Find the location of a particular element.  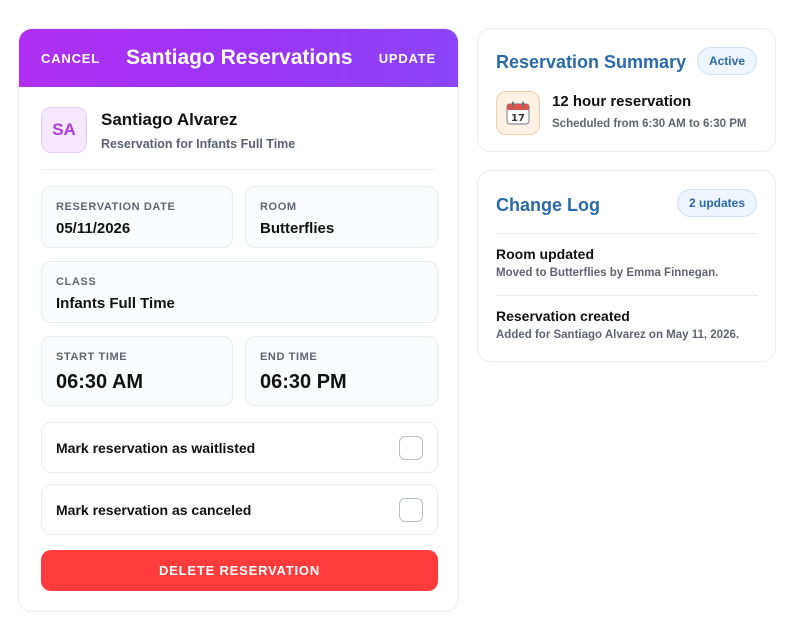

room-value: Butterflies is located at coordinates (297, 228).